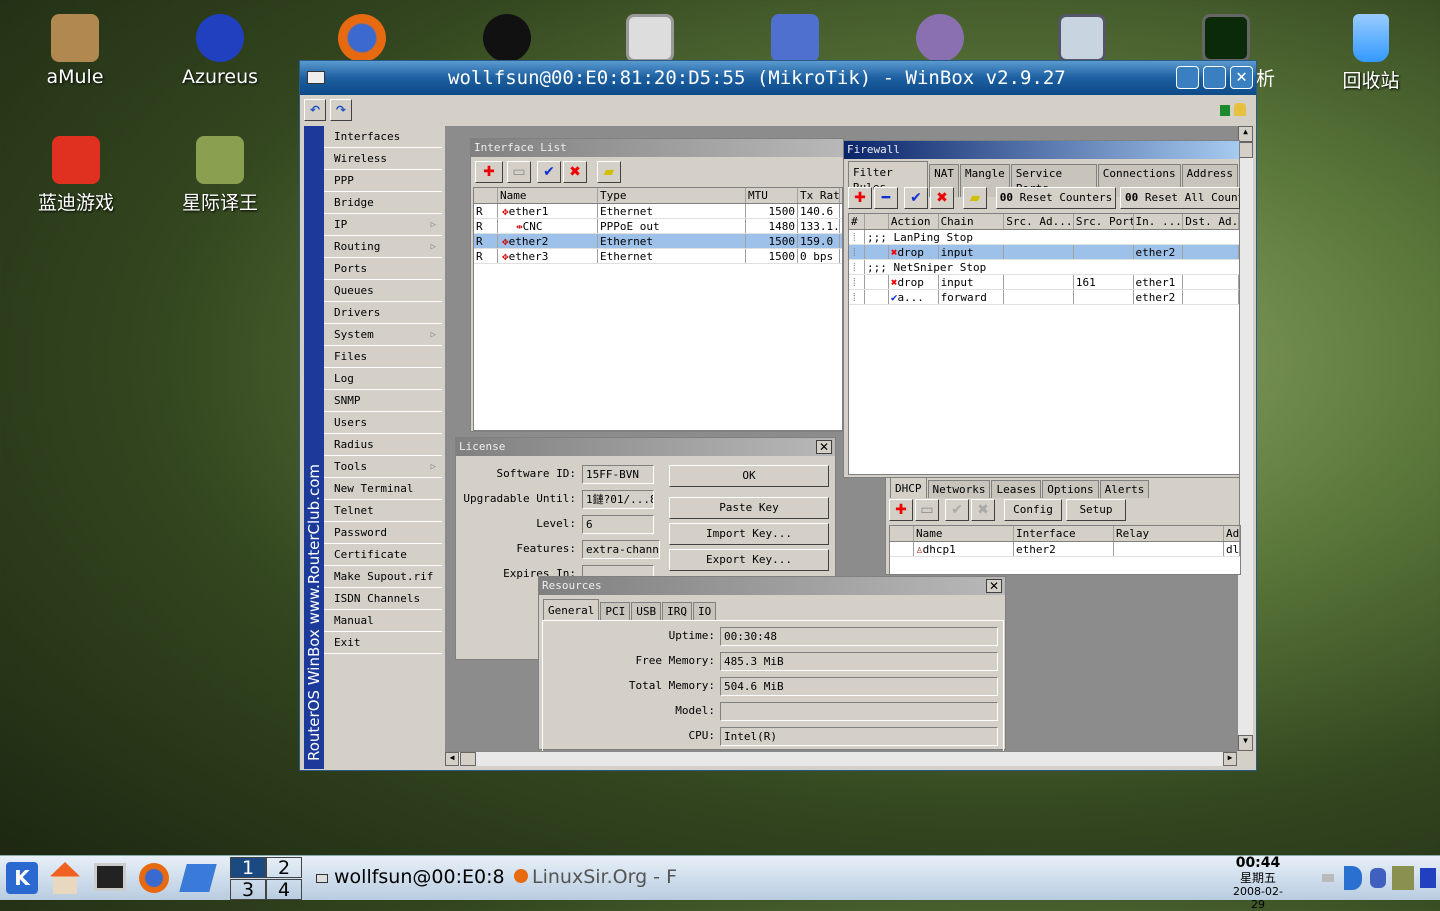 The width and height of the screenshot is (1440, 911). Describe the element at coordinates (1258, 883) in the screenshot. I see `clock: 00:44 星期五 2008-02-29` at that location.